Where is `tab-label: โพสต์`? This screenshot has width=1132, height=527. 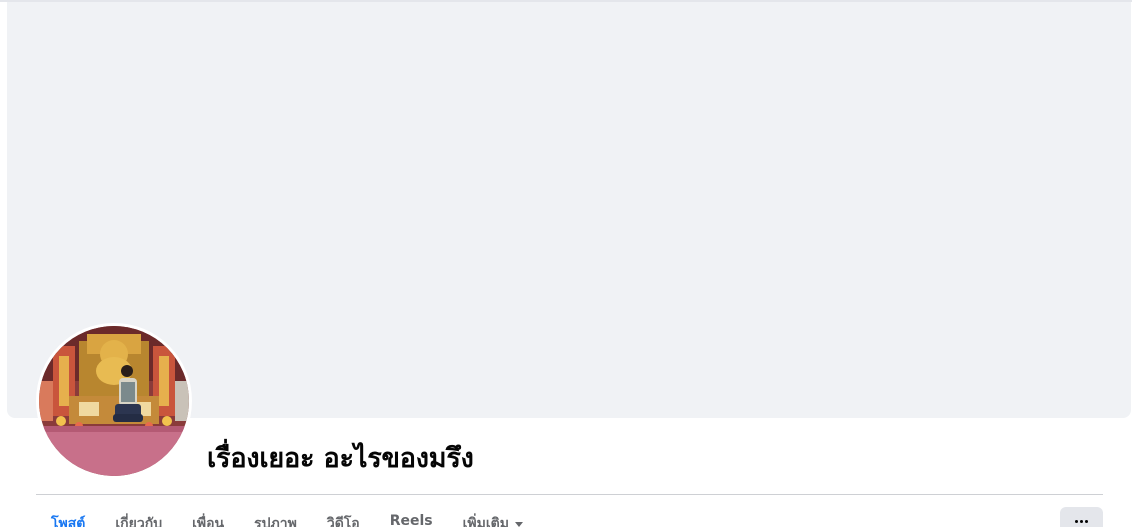 tab-label: โพสต์ is located at coordinates (68, 521).